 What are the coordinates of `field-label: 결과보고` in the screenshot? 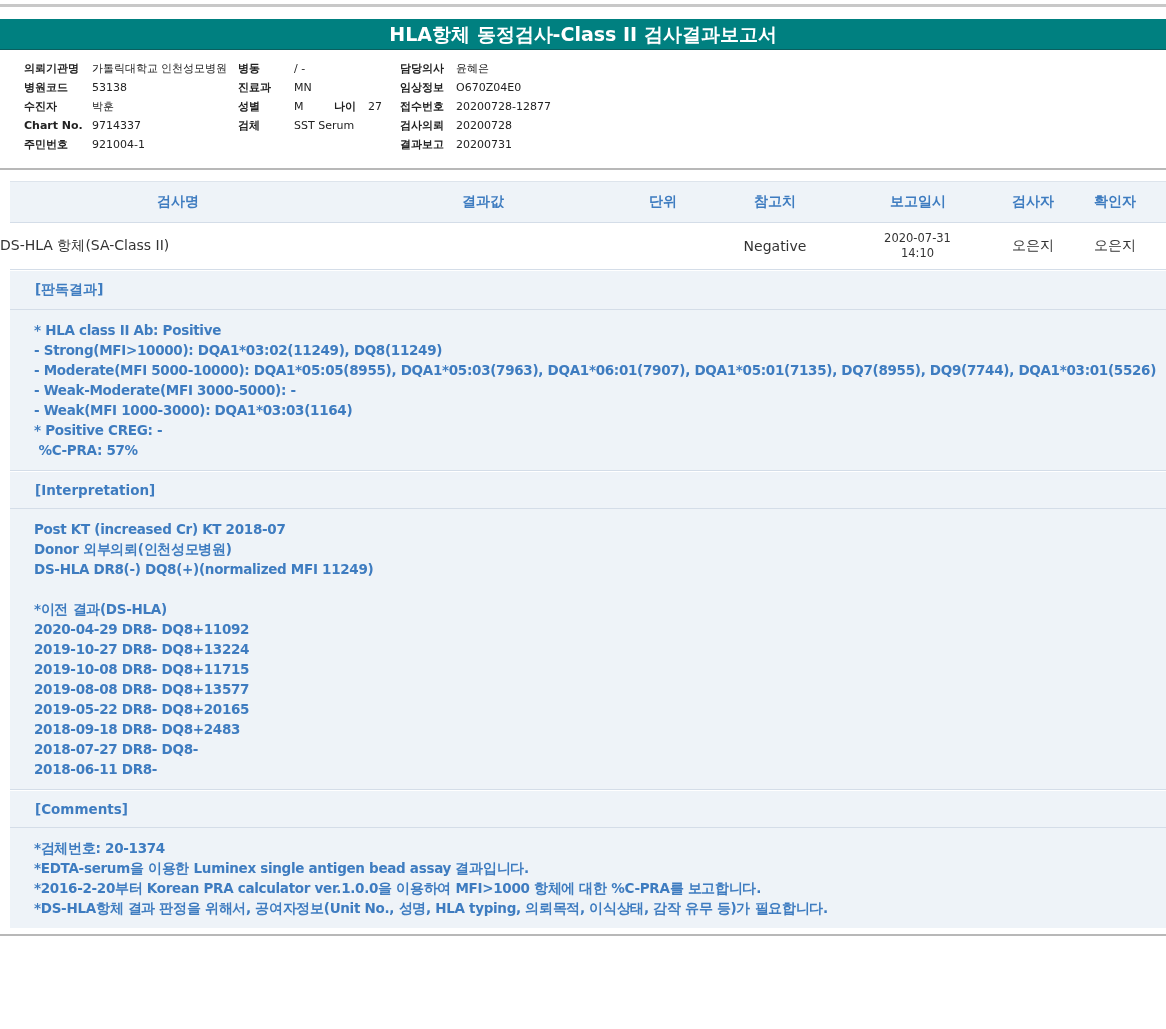 It's located at (422, 144).